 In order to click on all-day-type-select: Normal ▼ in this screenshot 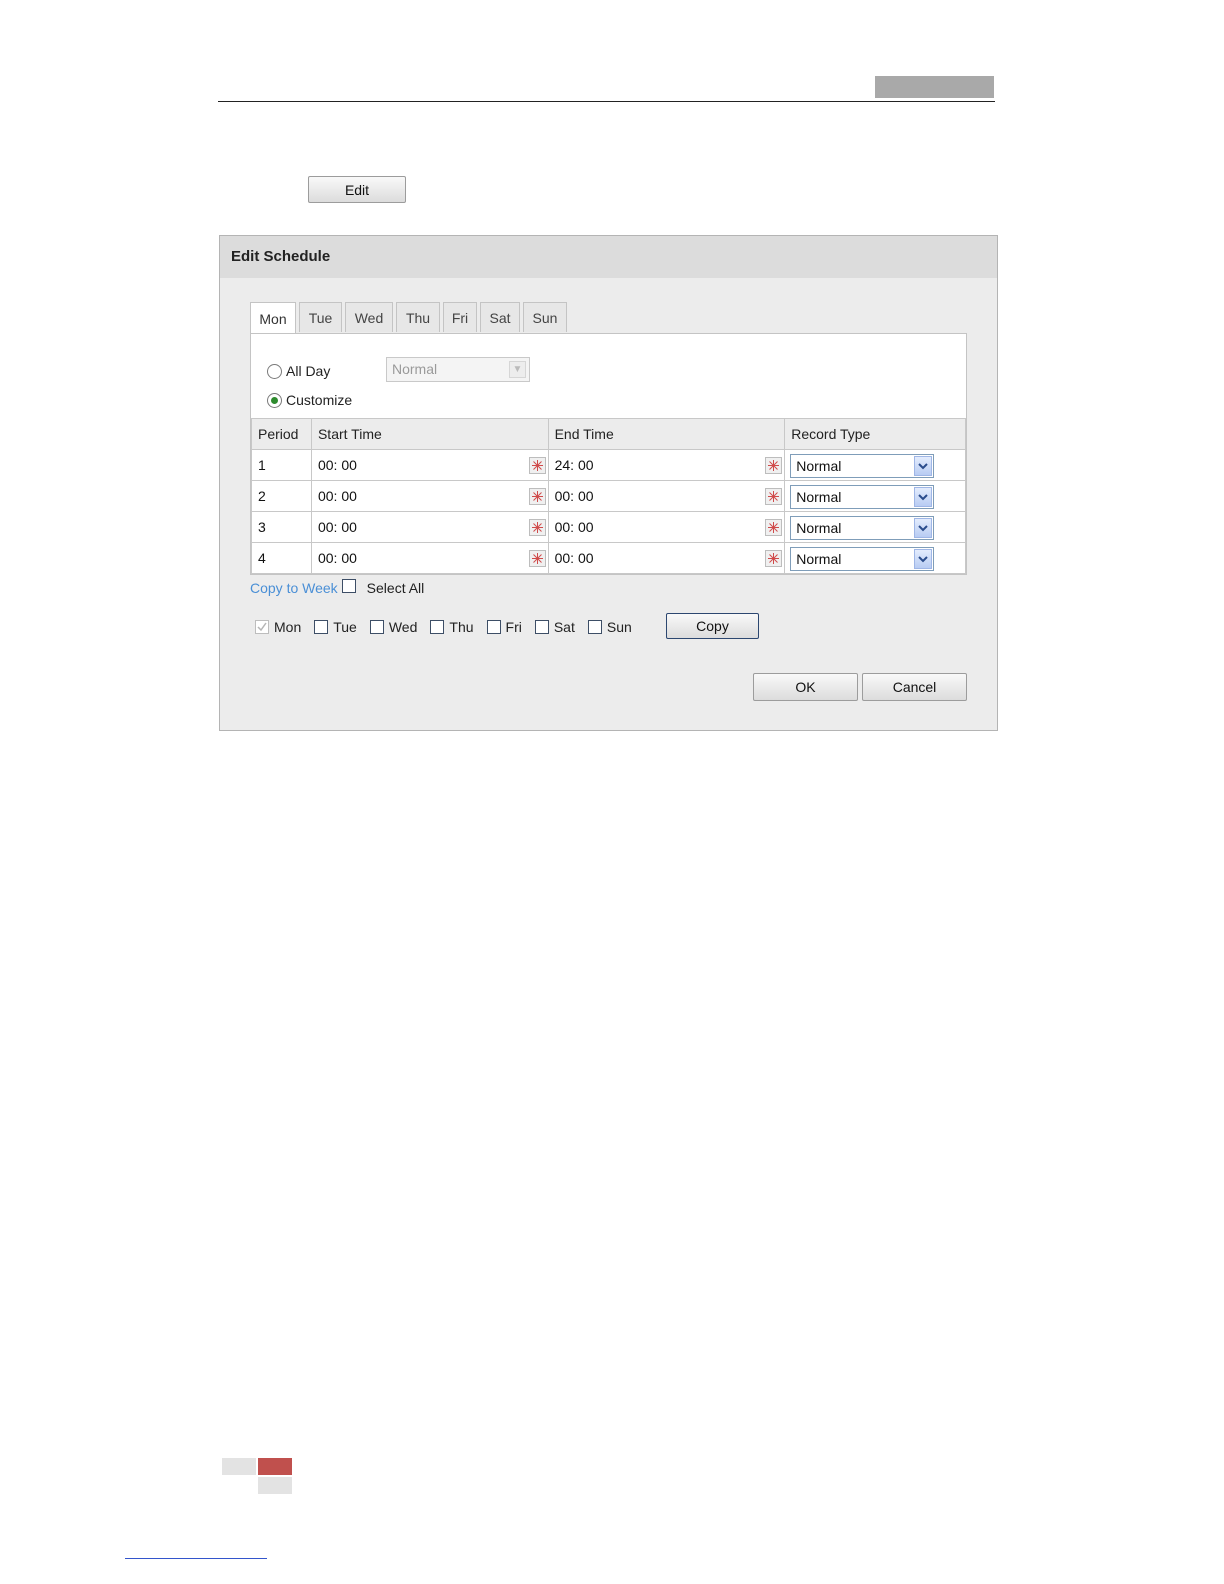, I will do `click(458, 369)`.